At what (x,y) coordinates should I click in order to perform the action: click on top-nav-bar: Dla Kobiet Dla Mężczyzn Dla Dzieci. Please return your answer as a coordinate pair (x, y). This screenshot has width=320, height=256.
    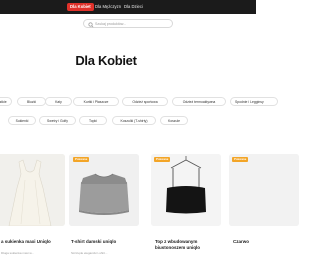
    Looking at the image, I should click on (128, 7).